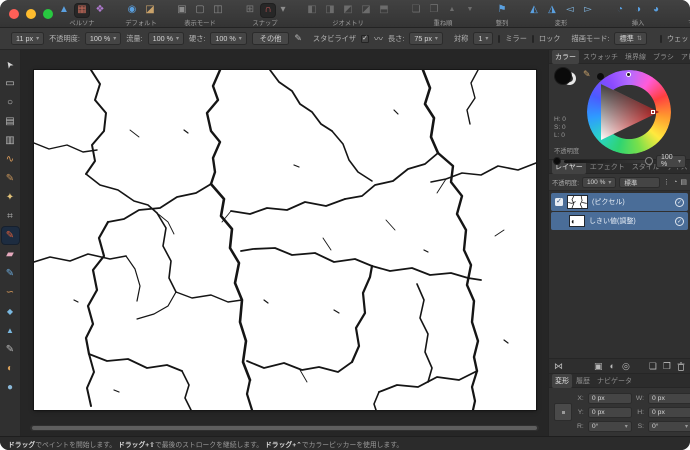  I want to click on tab-colour: カラー, so click(565, 56).